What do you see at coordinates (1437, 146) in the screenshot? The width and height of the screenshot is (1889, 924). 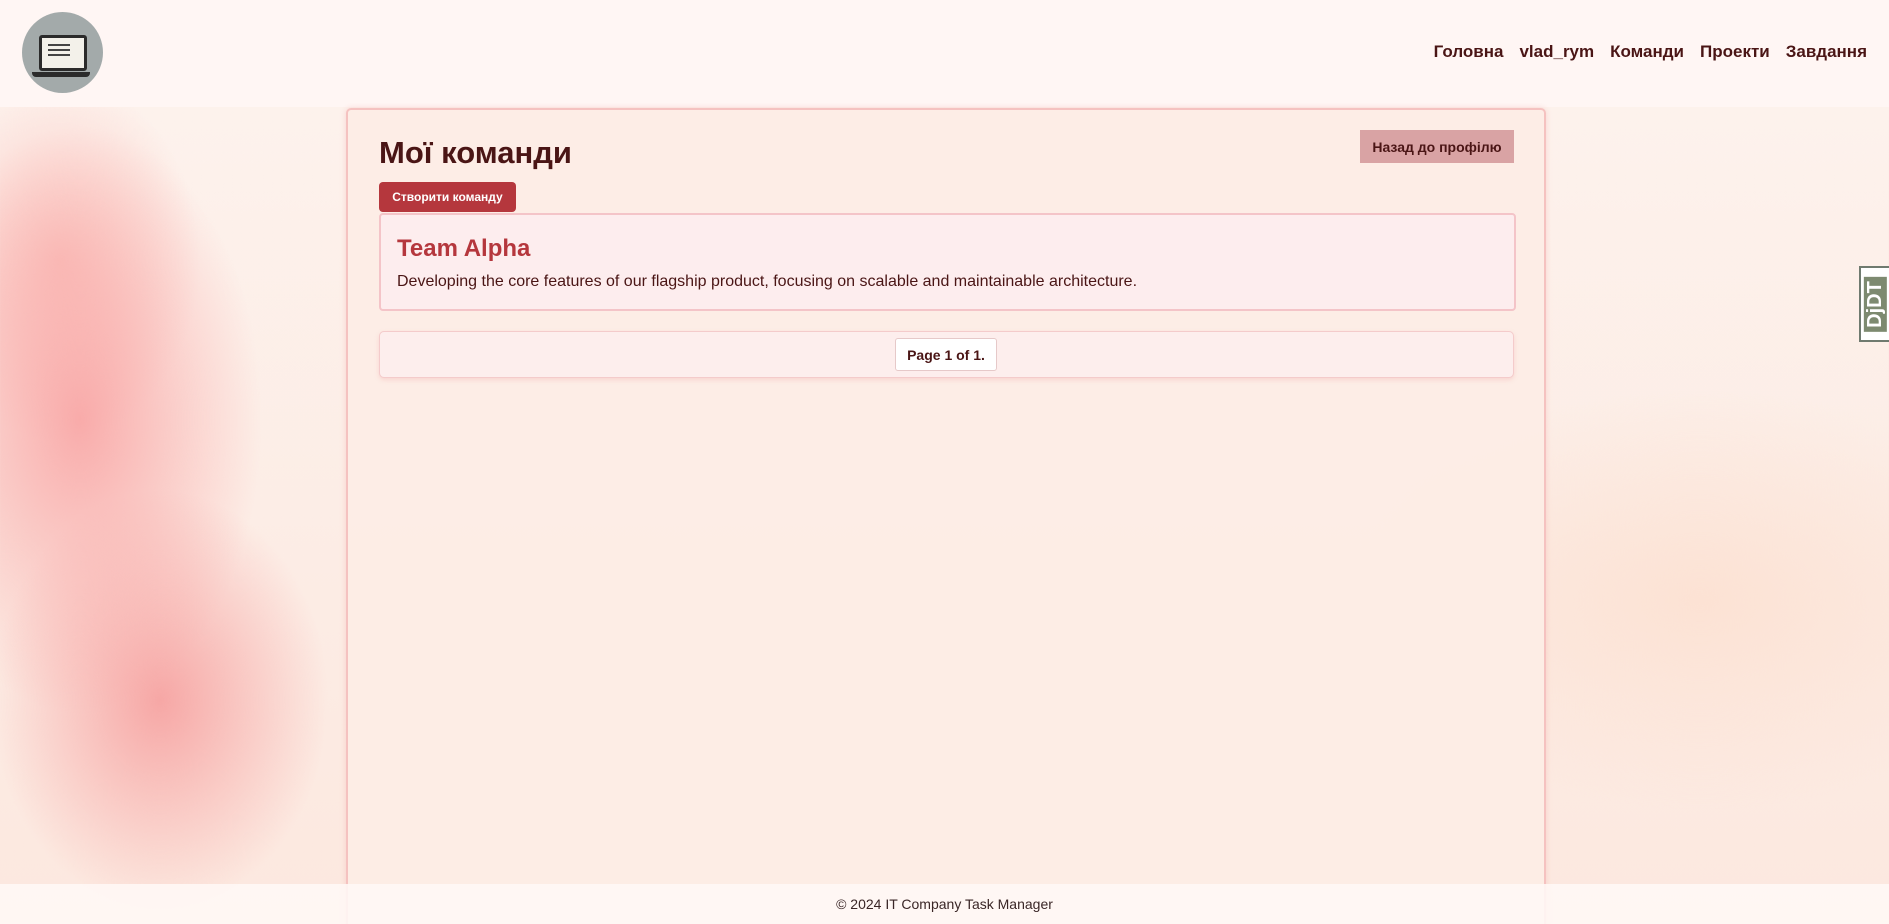 I see `back-to-profile-button: Назад до профілю` at bounding box center [1437, 146].